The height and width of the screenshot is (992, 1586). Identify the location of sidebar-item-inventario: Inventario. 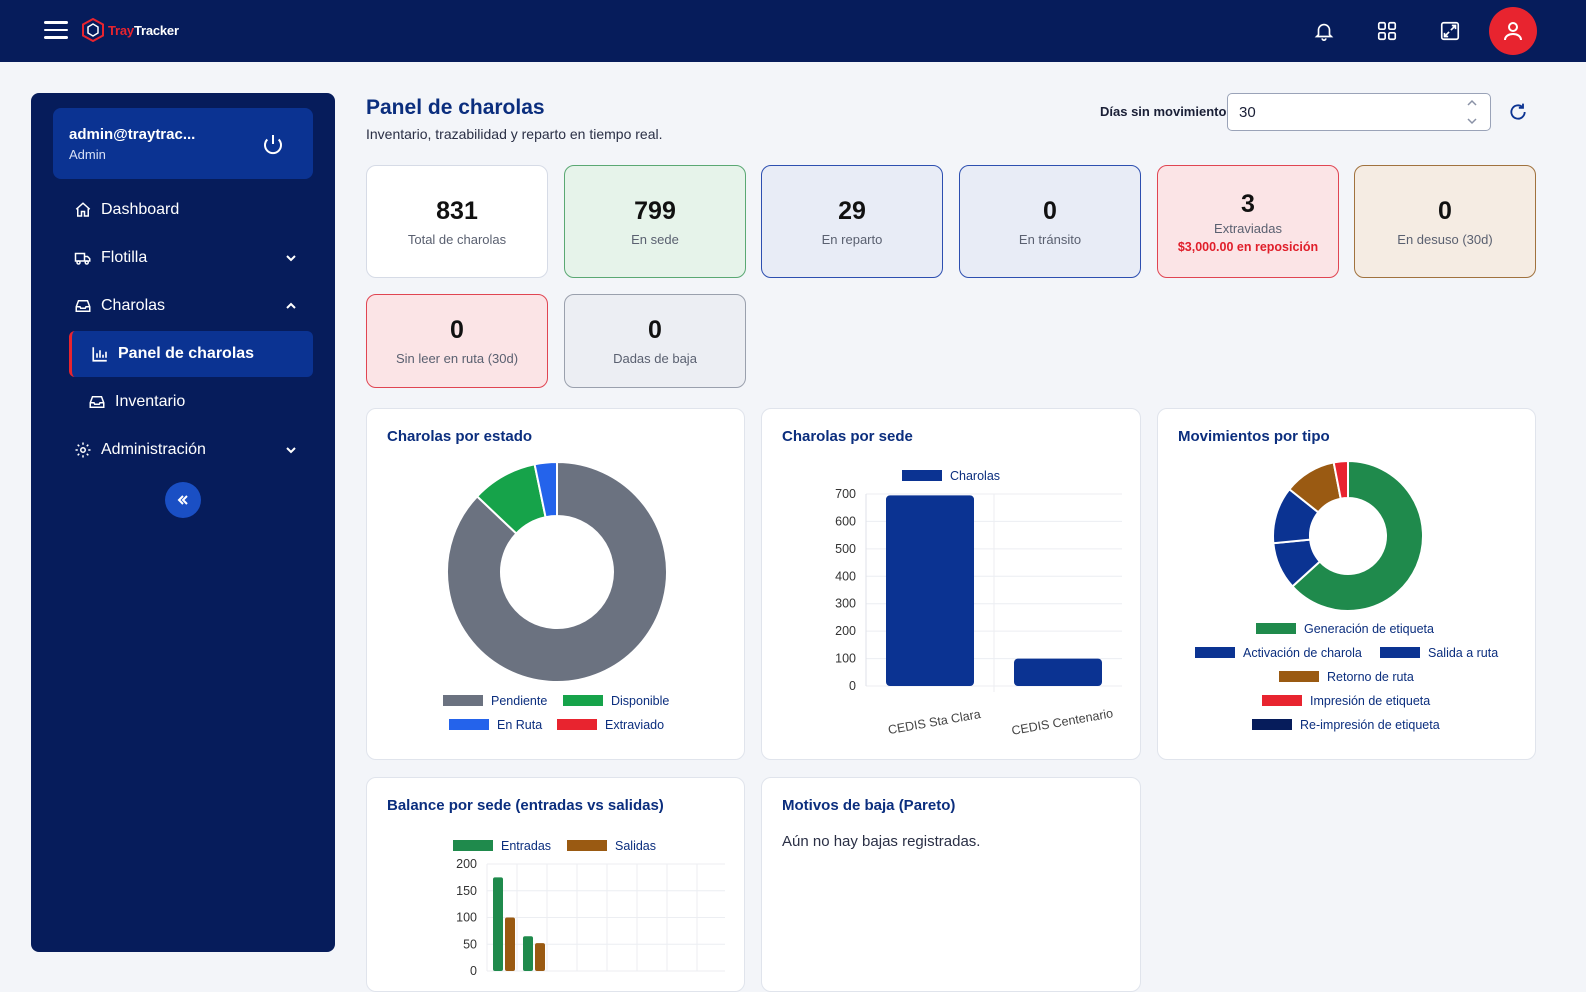
(191, 402).